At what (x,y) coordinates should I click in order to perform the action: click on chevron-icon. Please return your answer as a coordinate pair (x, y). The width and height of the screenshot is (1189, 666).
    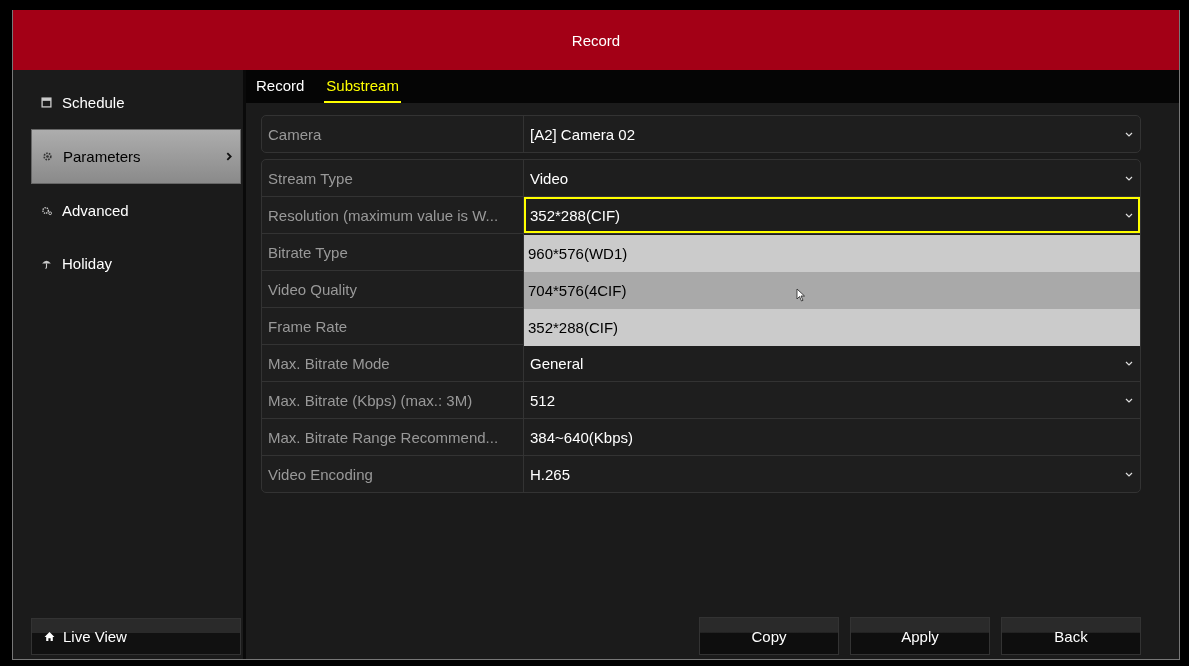
    Looking at the image, I should click on (229, 156).